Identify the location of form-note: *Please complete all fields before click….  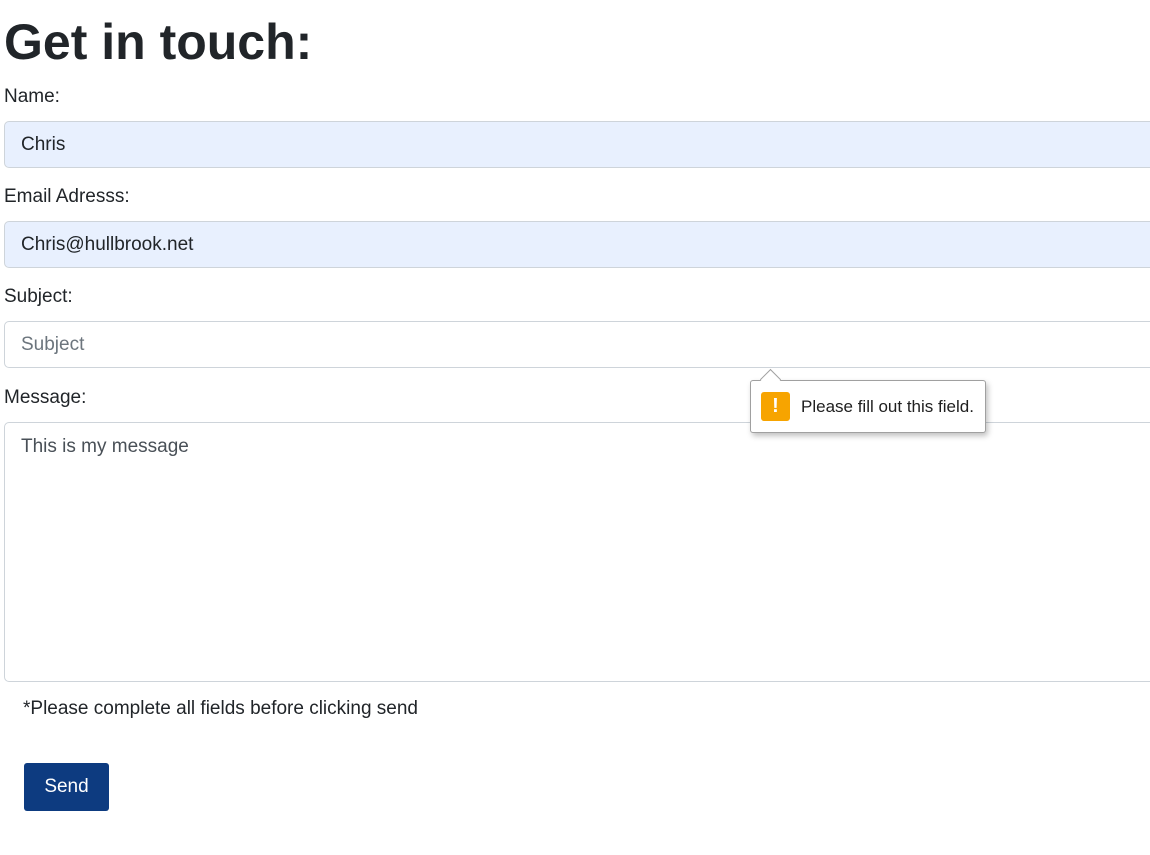
(220, 708).